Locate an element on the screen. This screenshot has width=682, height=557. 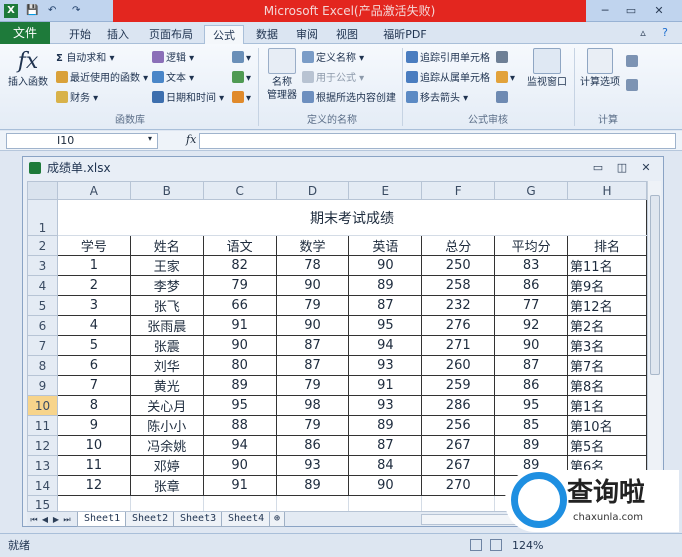
table-cell: 94 is located at coordinates (239, 445).